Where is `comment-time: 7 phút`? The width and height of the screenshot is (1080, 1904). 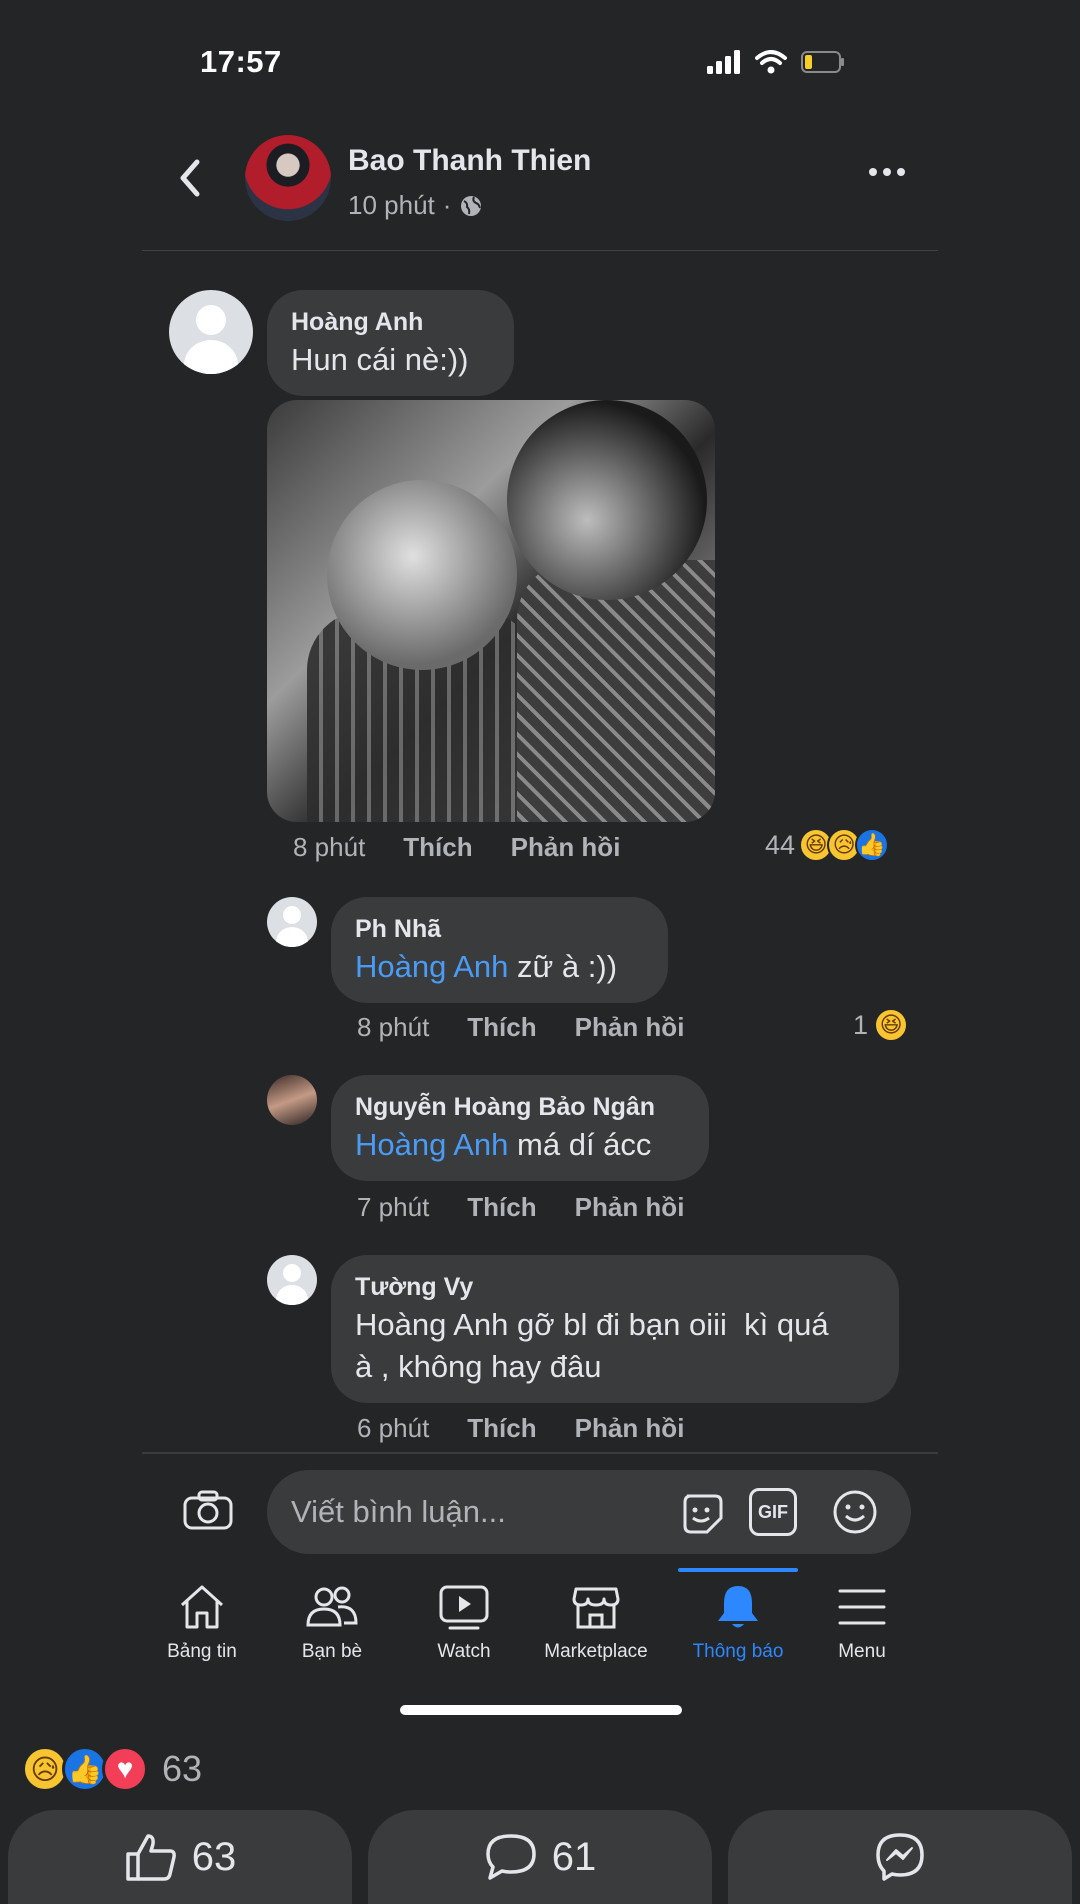
comment-time: 7 phút is located at coordinates (393, 1207).